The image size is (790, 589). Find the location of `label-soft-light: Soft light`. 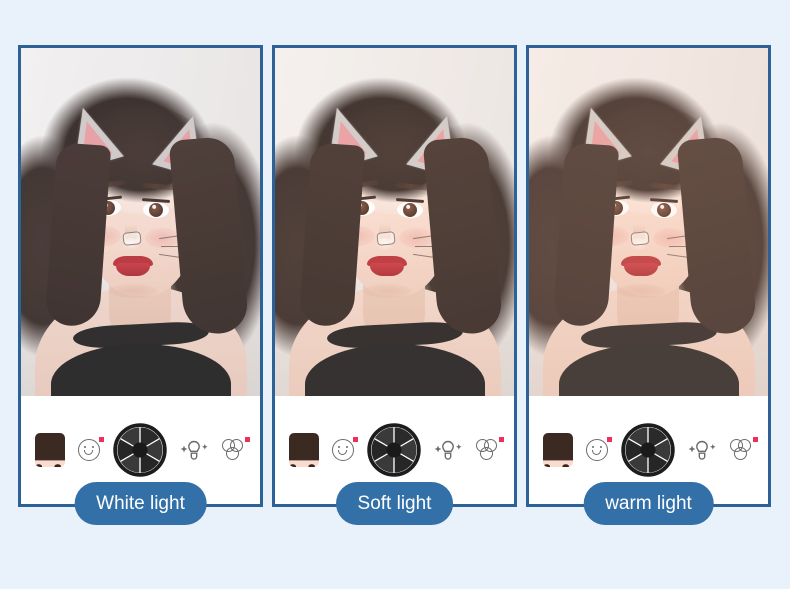

label-soft-light: Soft light is located at coordinates (394, 503).